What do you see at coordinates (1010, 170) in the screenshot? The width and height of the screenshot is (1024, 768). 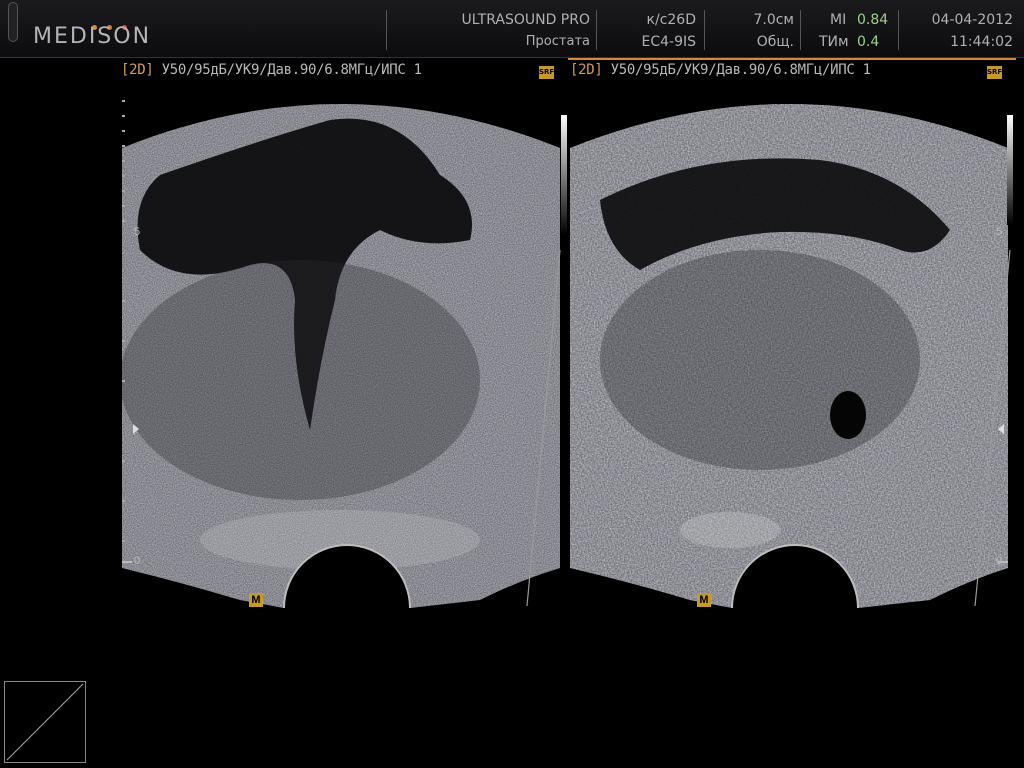 I see `grayscale-bar` at bounding box center [1010, 170].